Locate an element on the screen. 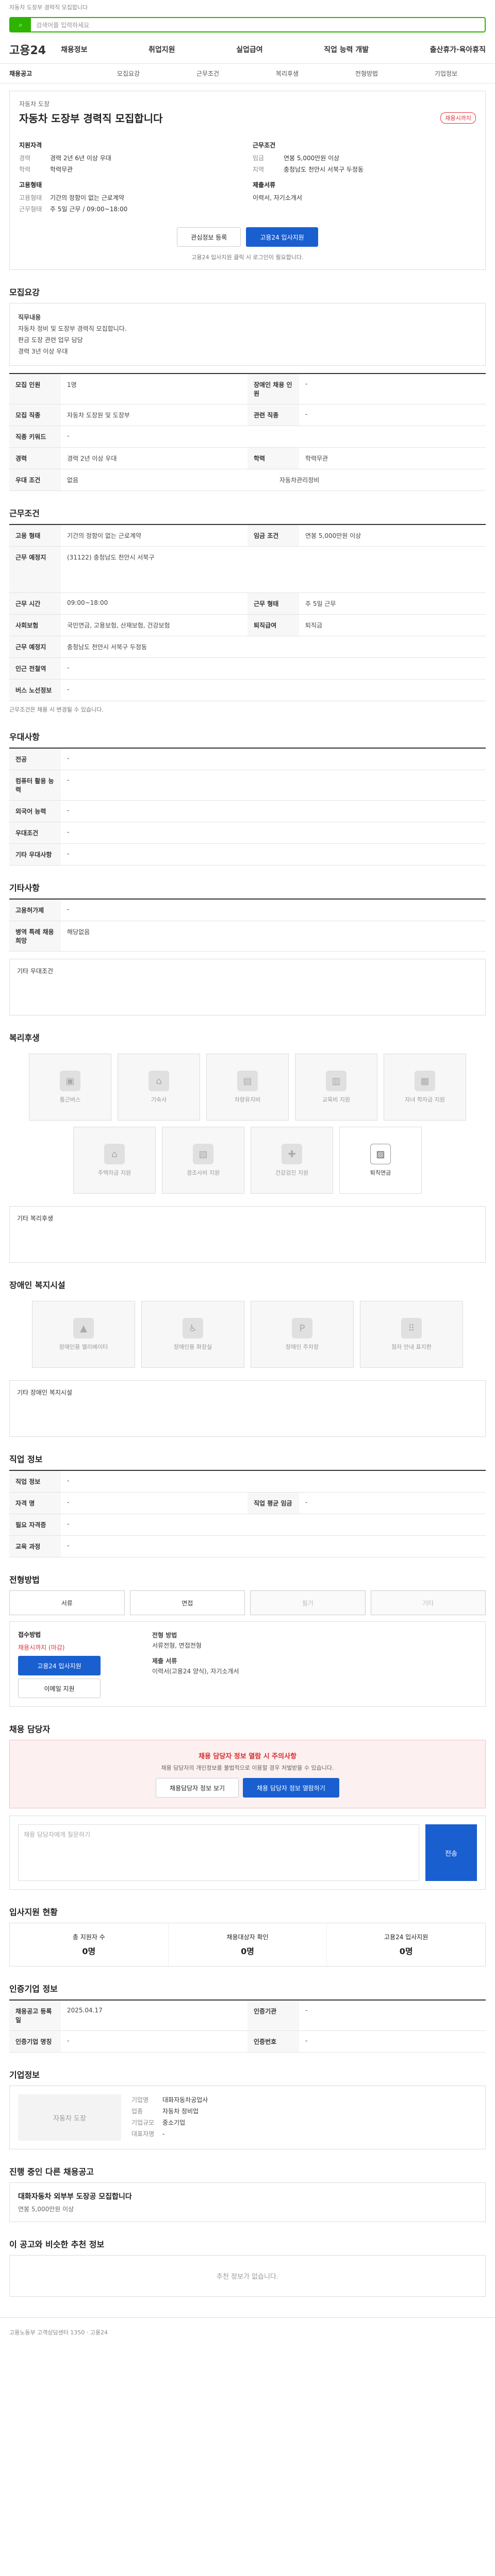 This screenshot has width=495, height=2576. cell-head: 외국어 능력 is located at coordinates (35, 811).